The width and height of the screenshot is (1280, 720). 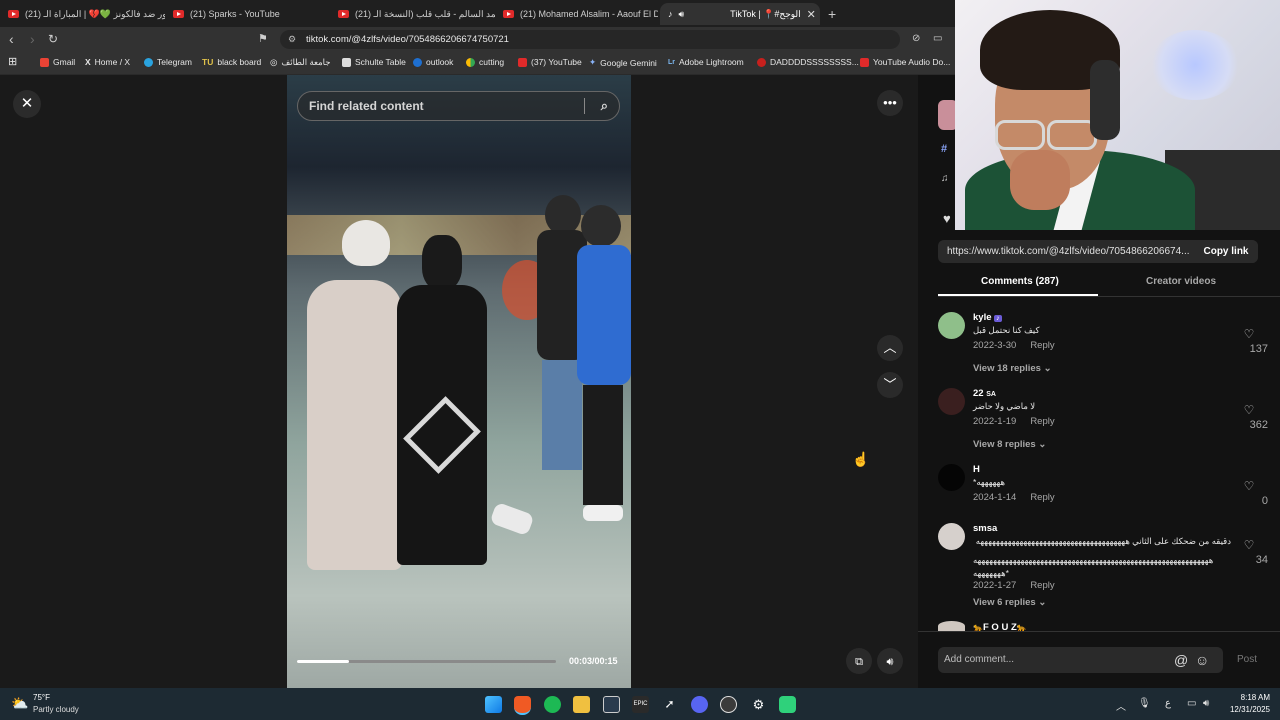 I want to click on tray-overflow-icon: ︿, so click(x=1121, y=705).